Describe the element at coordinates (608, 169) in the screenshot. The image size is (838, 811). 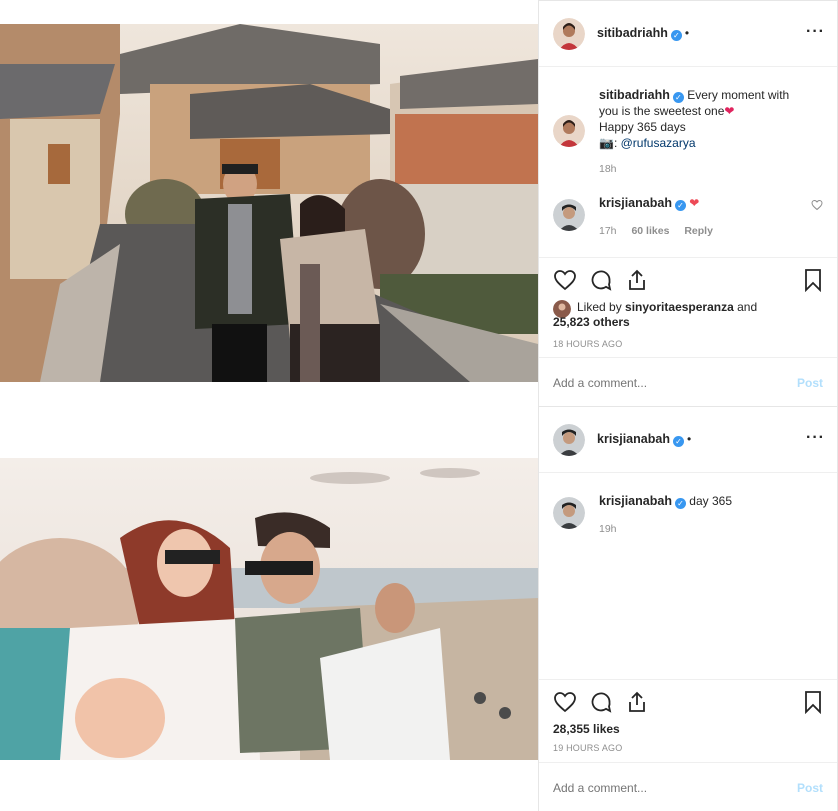
I see `caption-time: 18h` at that location.